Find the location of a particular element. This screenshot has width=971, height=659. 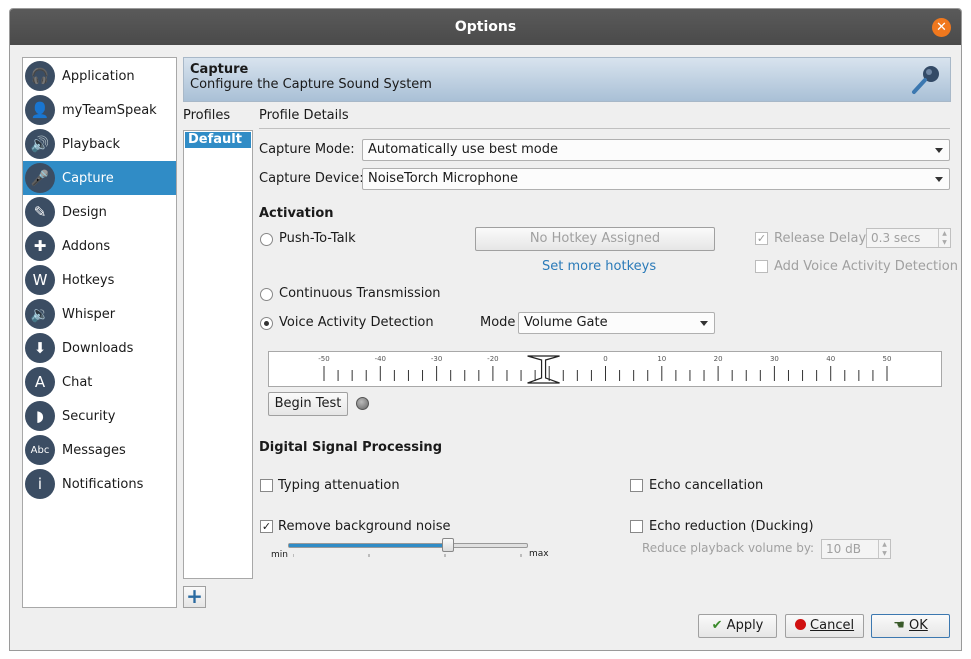

meter-tick-label: 40 is located at coordinates (830, 359).